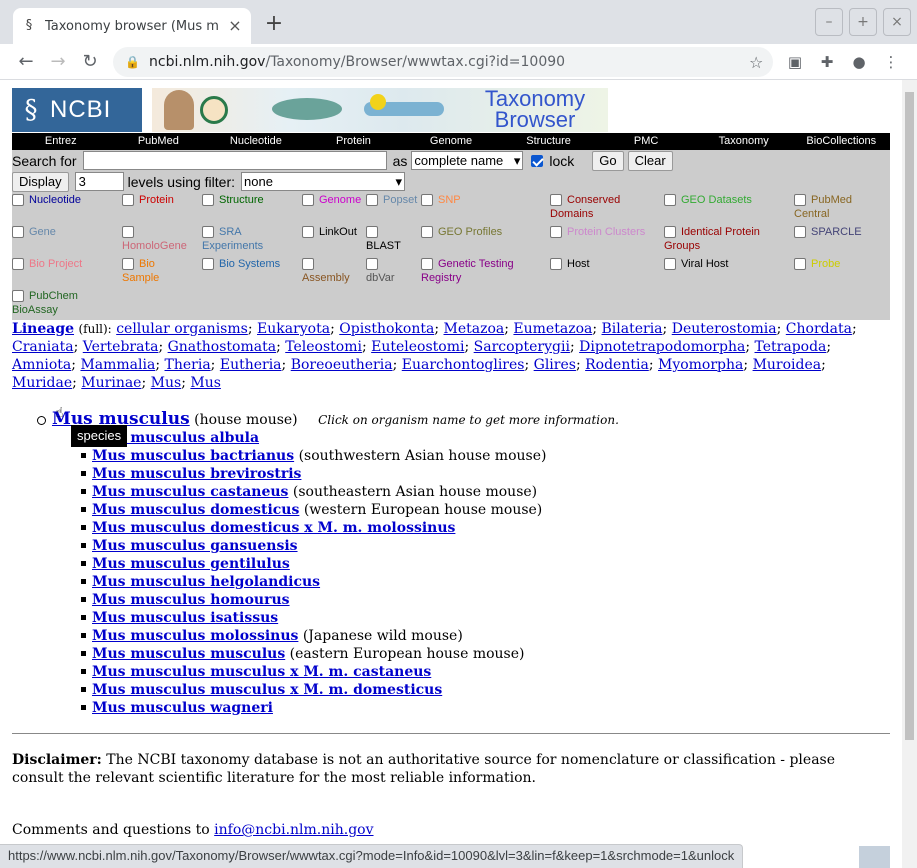 This screenshot has height=868, width=917. Describe the element at coordinates (121, 347) in the screenshot. I see `lineage-item: Vertebrata` at that location.